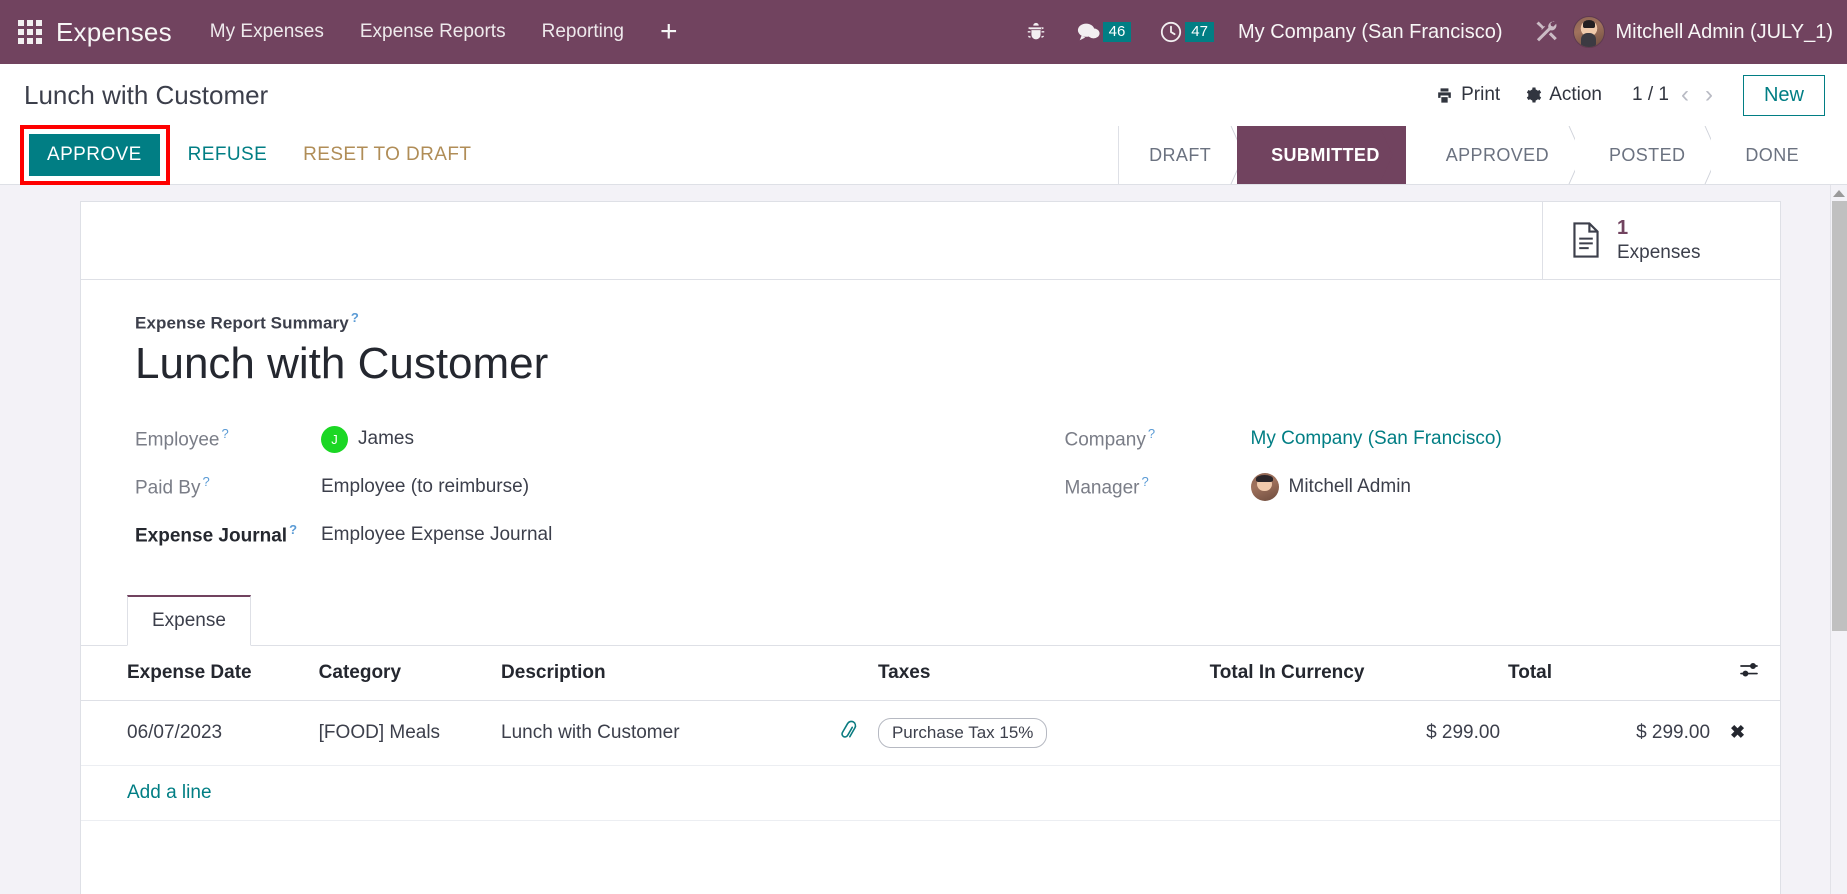  I want to click on nav-add-button: +, so click(669, 32).